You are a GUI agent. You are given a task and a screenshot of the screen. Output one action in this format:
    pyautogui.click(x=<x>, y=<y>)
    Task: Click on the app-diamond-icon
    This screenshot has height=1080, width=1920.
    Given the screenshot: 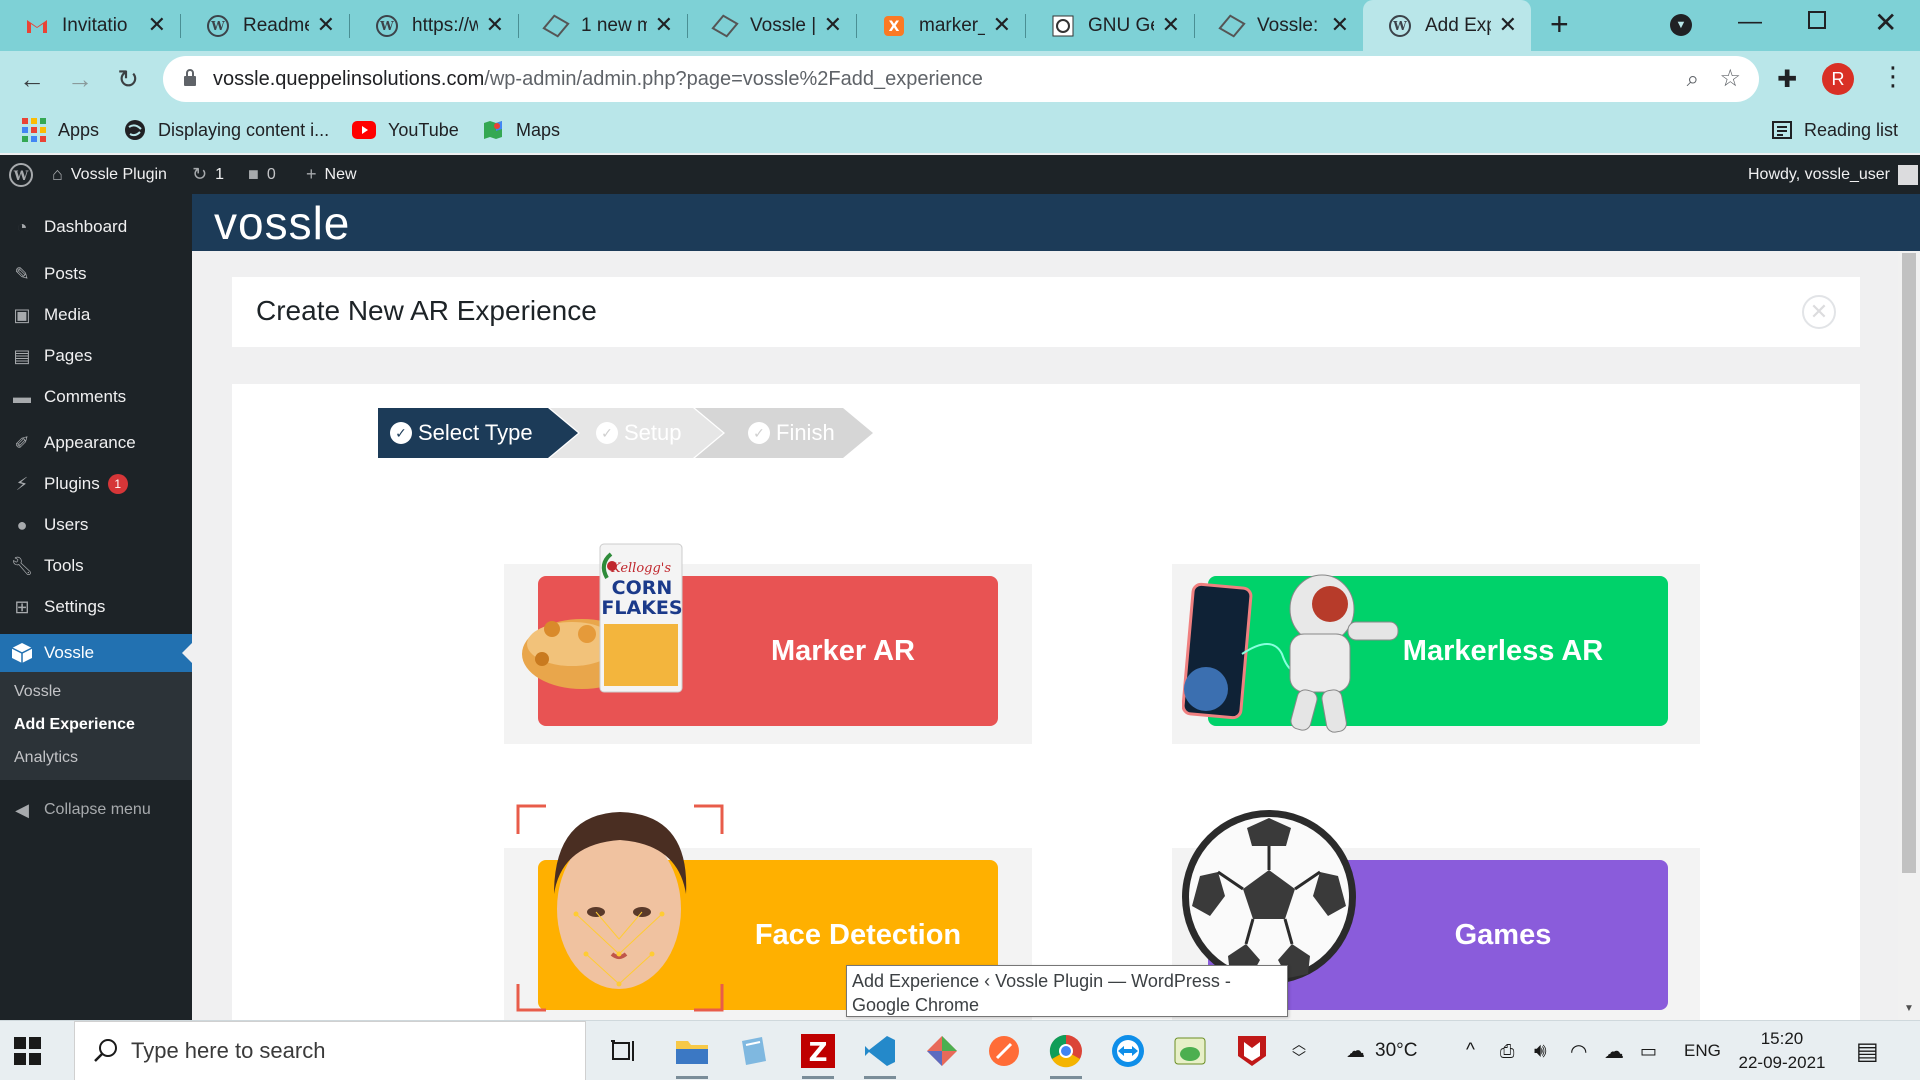 What is the action you would take?
    pyautogui.click(x=942, y=1051)
    